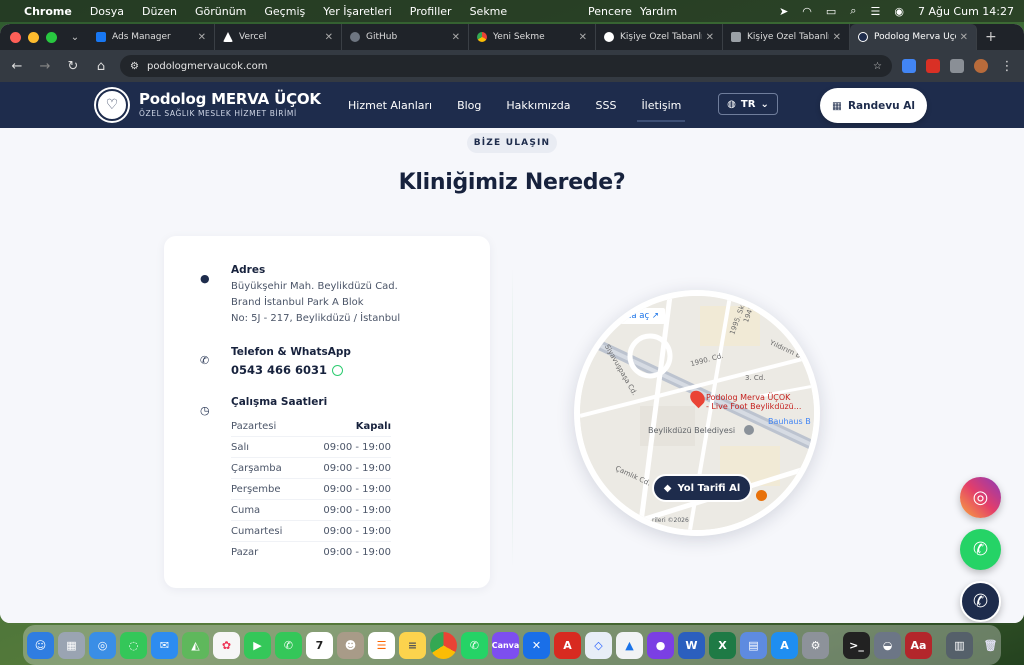 The height and width of the screenshot is (665, 1024). What do you see at coordinates (350, 645) in the screenshot?
I see `contacts-icon: ☻` at bounding box center [350, 645].